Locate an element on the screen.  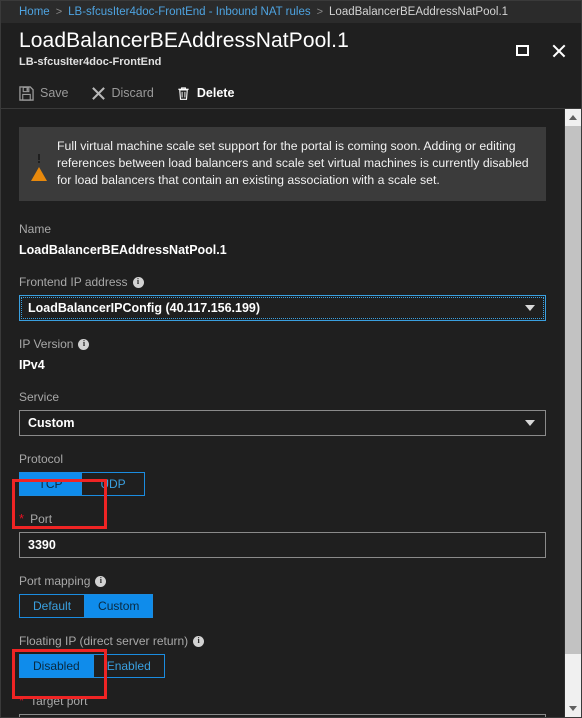
info-icon-port-mapping: i is located at coordinates (101, 581).